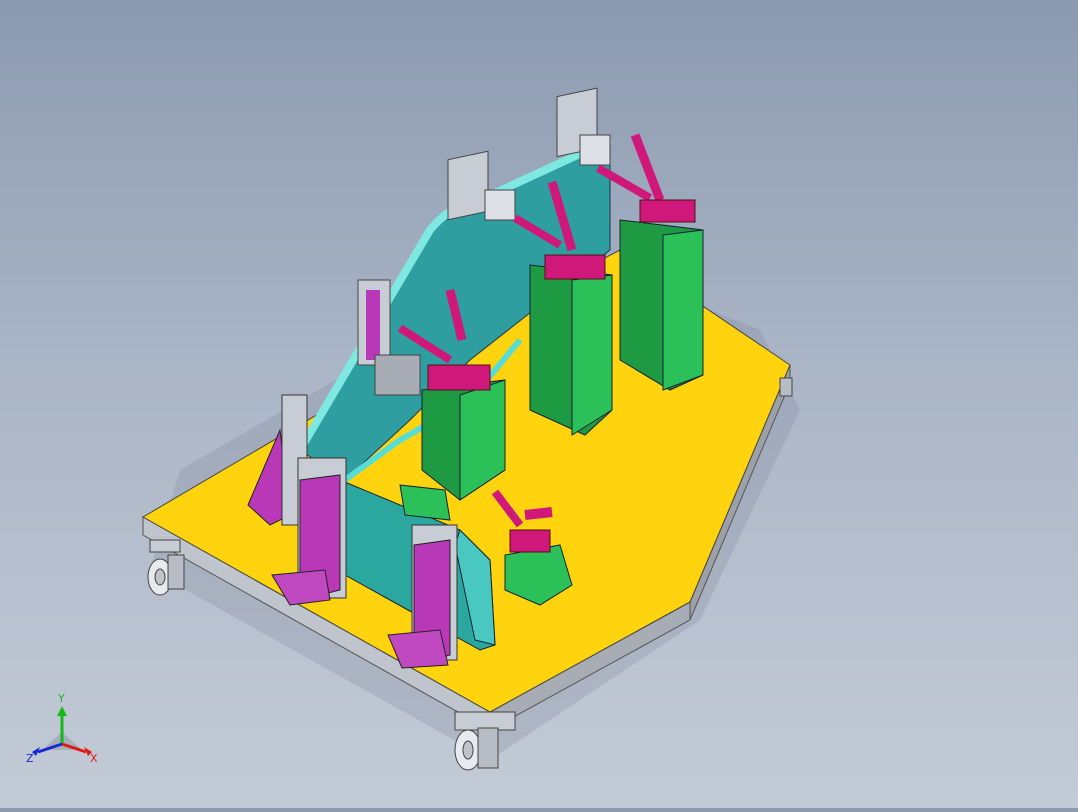 The height and width of the screenshot is (812, 1078). I want to click on locator-plate-top-mid, so click(468, 185).